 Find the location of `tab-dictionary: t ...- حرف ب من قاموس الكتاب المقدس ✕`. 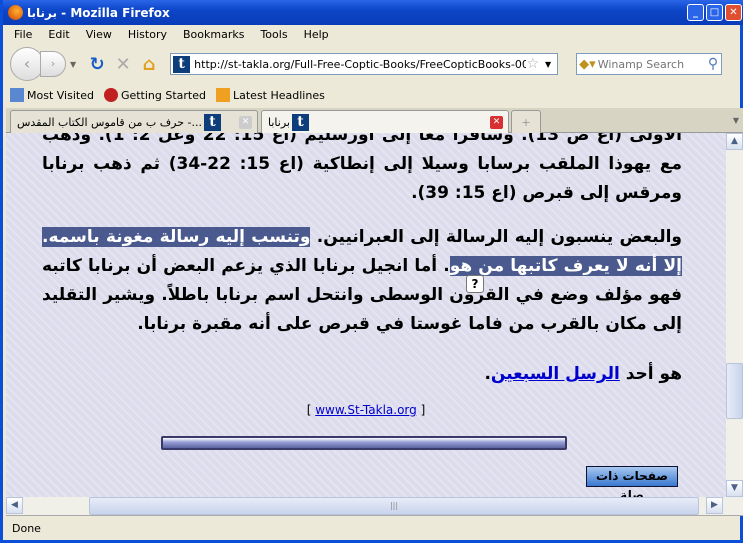

tab-dictionary: t ...- حرف ب من قاموس الكتاب المقدس ✕ is located at coordinates (134, 121).